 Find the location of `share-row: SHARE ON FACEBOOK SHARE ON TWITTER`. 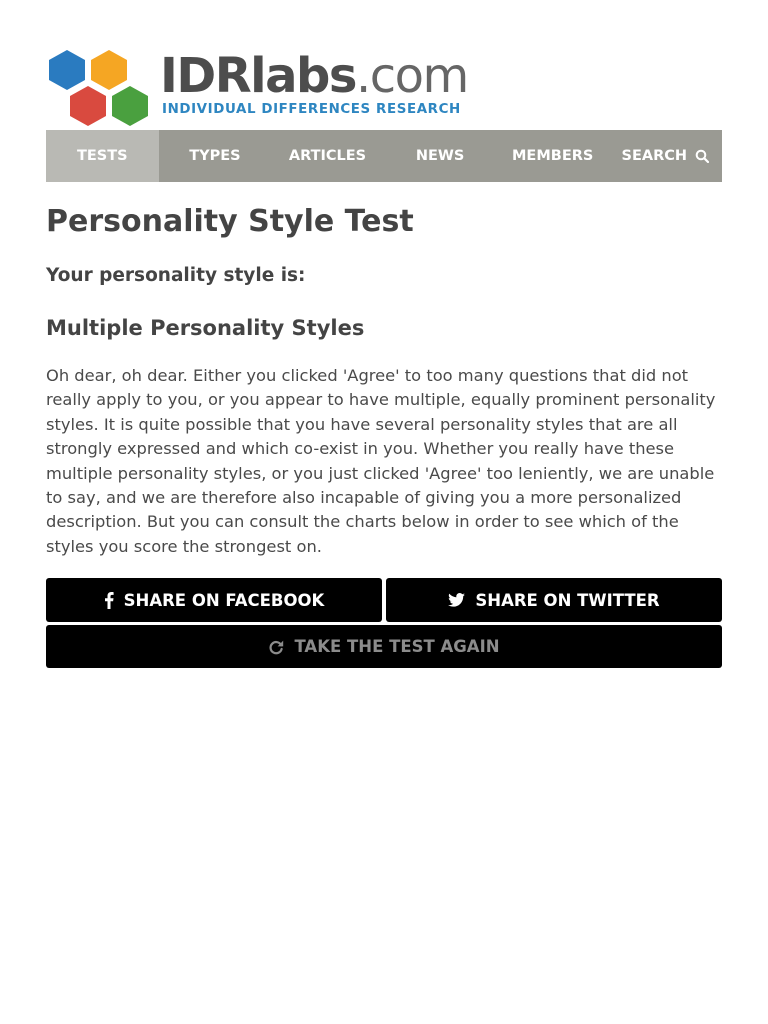

share-row: SHARE ON FACEBOOK SHARE ON TWITTER is located at coordinates (384, 600).